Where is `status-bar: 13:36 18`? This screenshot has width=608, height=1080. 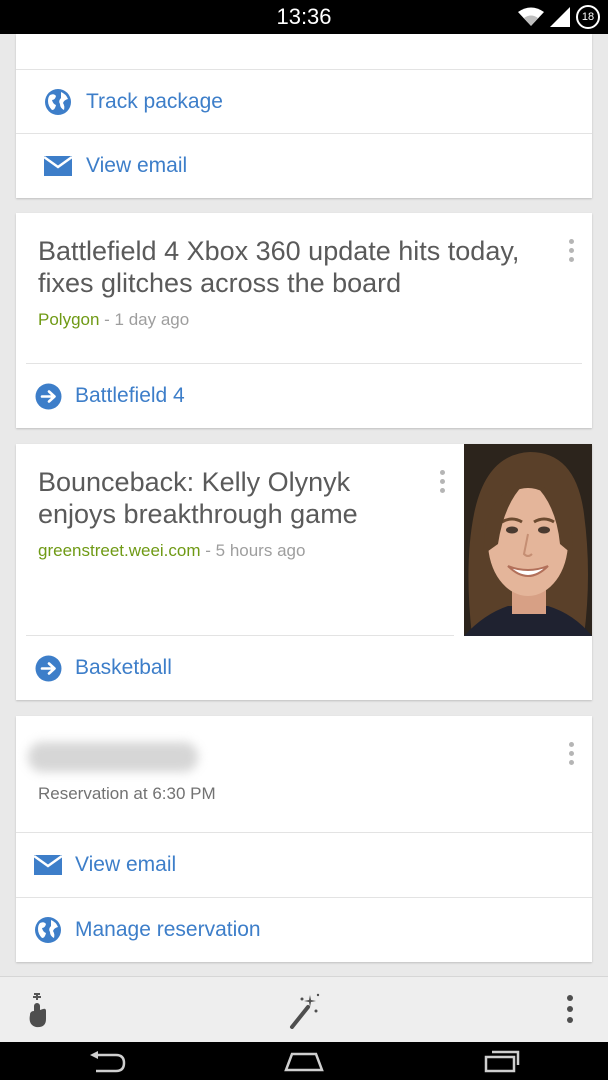
status-bar: 13:36 18 is located at coordinates (304, 17).